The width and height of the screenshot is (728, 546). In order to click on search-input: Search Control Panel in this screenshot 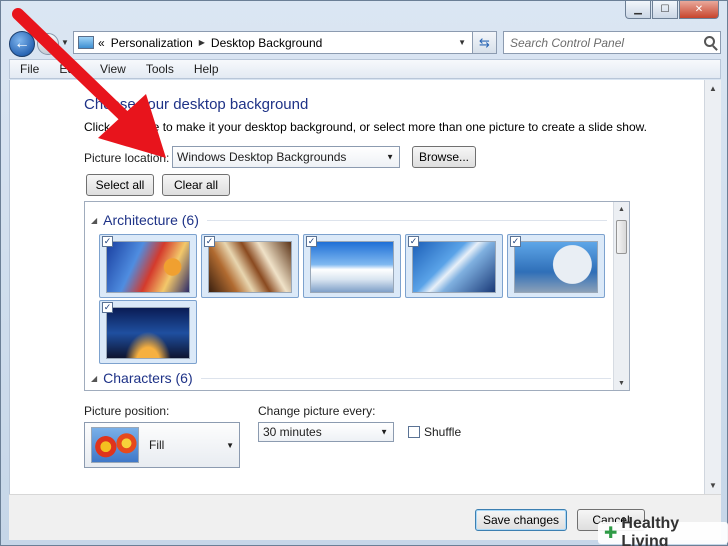, I will do `click(612, 42)`.